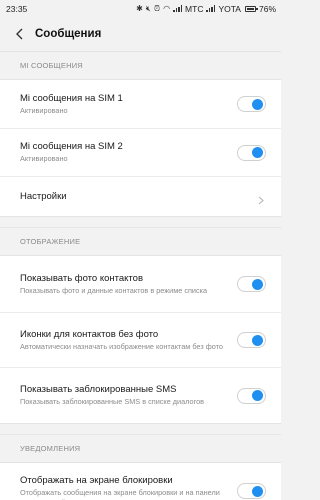  I want to click on lock-screen-toggle, so click(251, 491).